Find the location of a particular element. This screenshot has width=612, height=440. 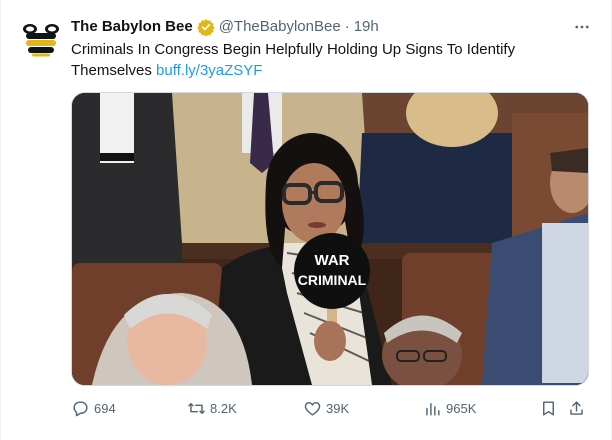

repost-icon is located at coordinates (196, 408).